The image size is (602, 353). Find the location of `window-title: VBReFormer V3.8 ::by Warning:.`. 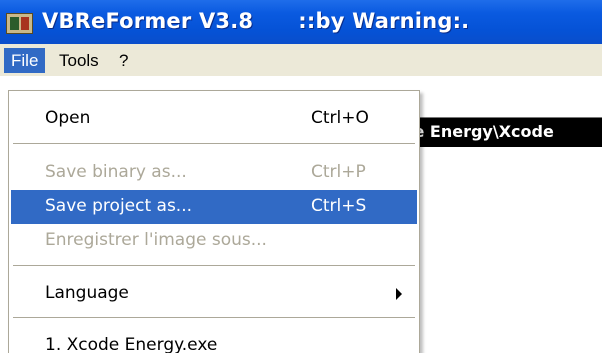

window-title: VBReFormer V3.8 ::by Warning:. is located at coordinates (256, 21).